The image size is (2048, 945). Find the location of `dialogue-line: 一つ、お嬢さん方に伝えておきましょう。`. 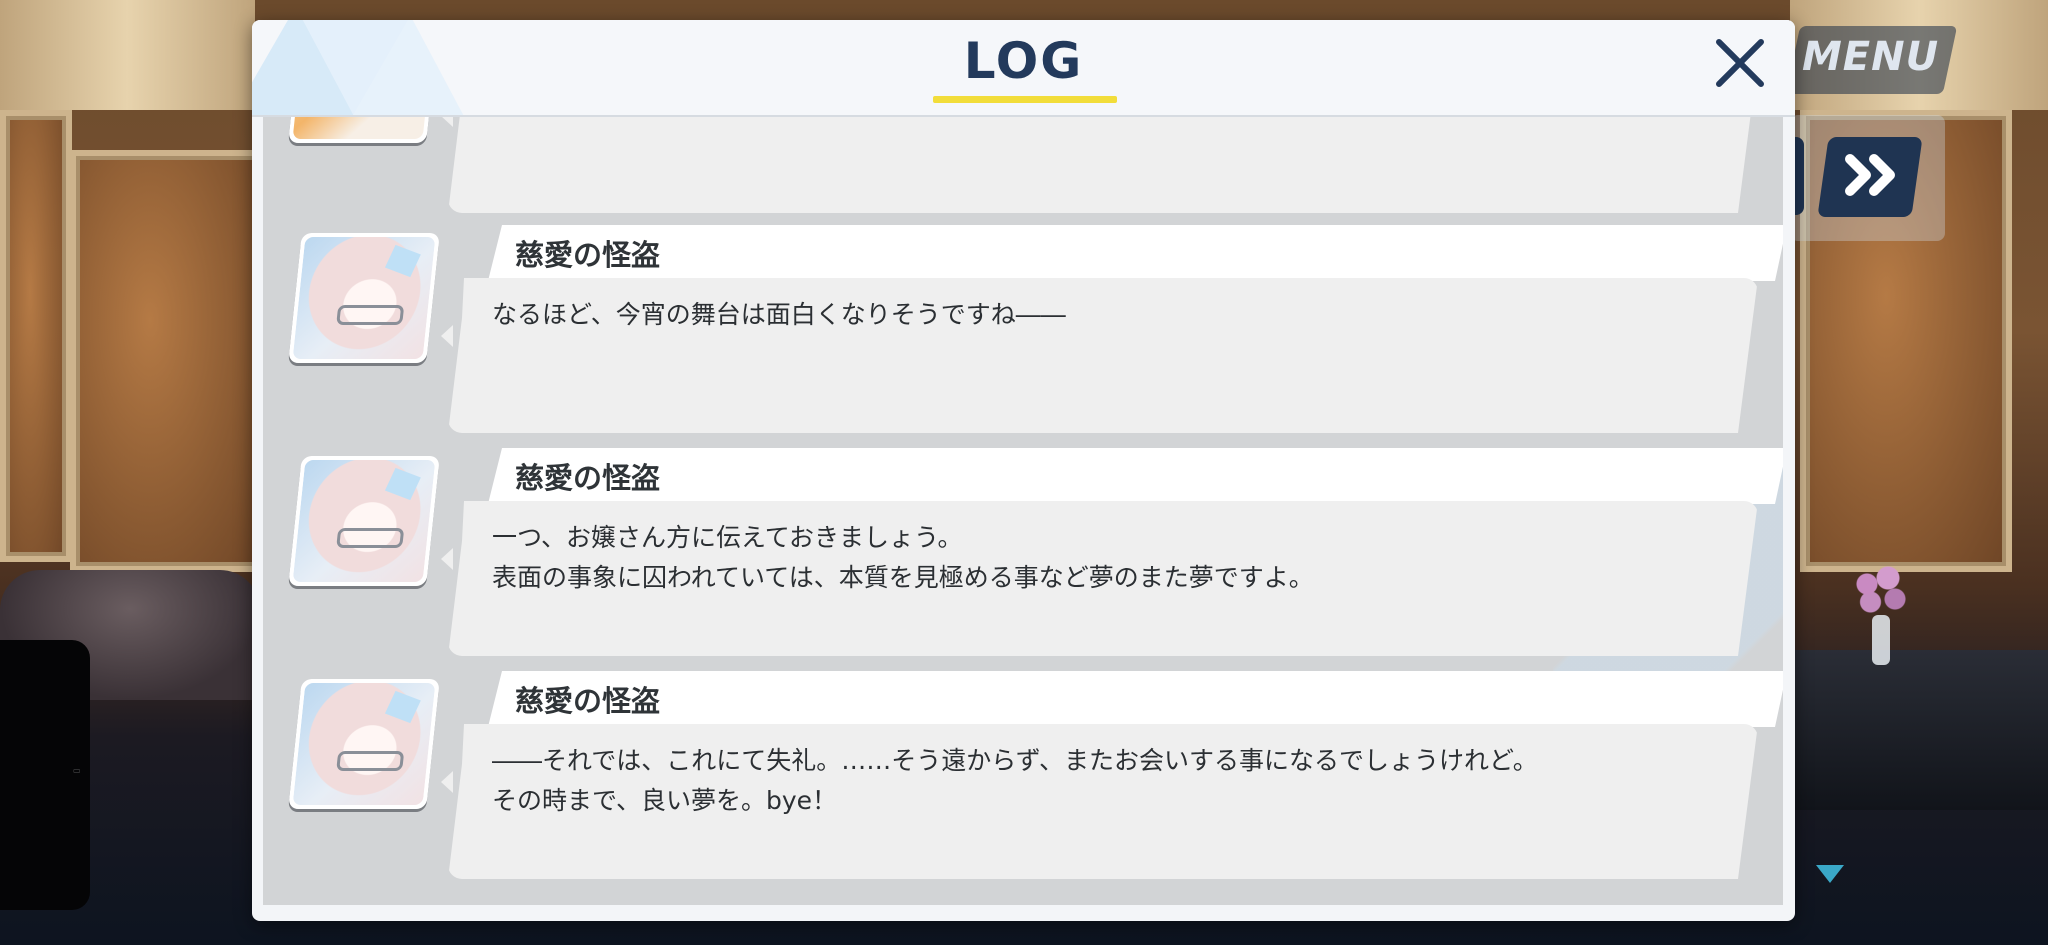

dialogue-line: 一つ、お嬢さん方に伝えておきましょう。 is located at coordinates (727, 537).